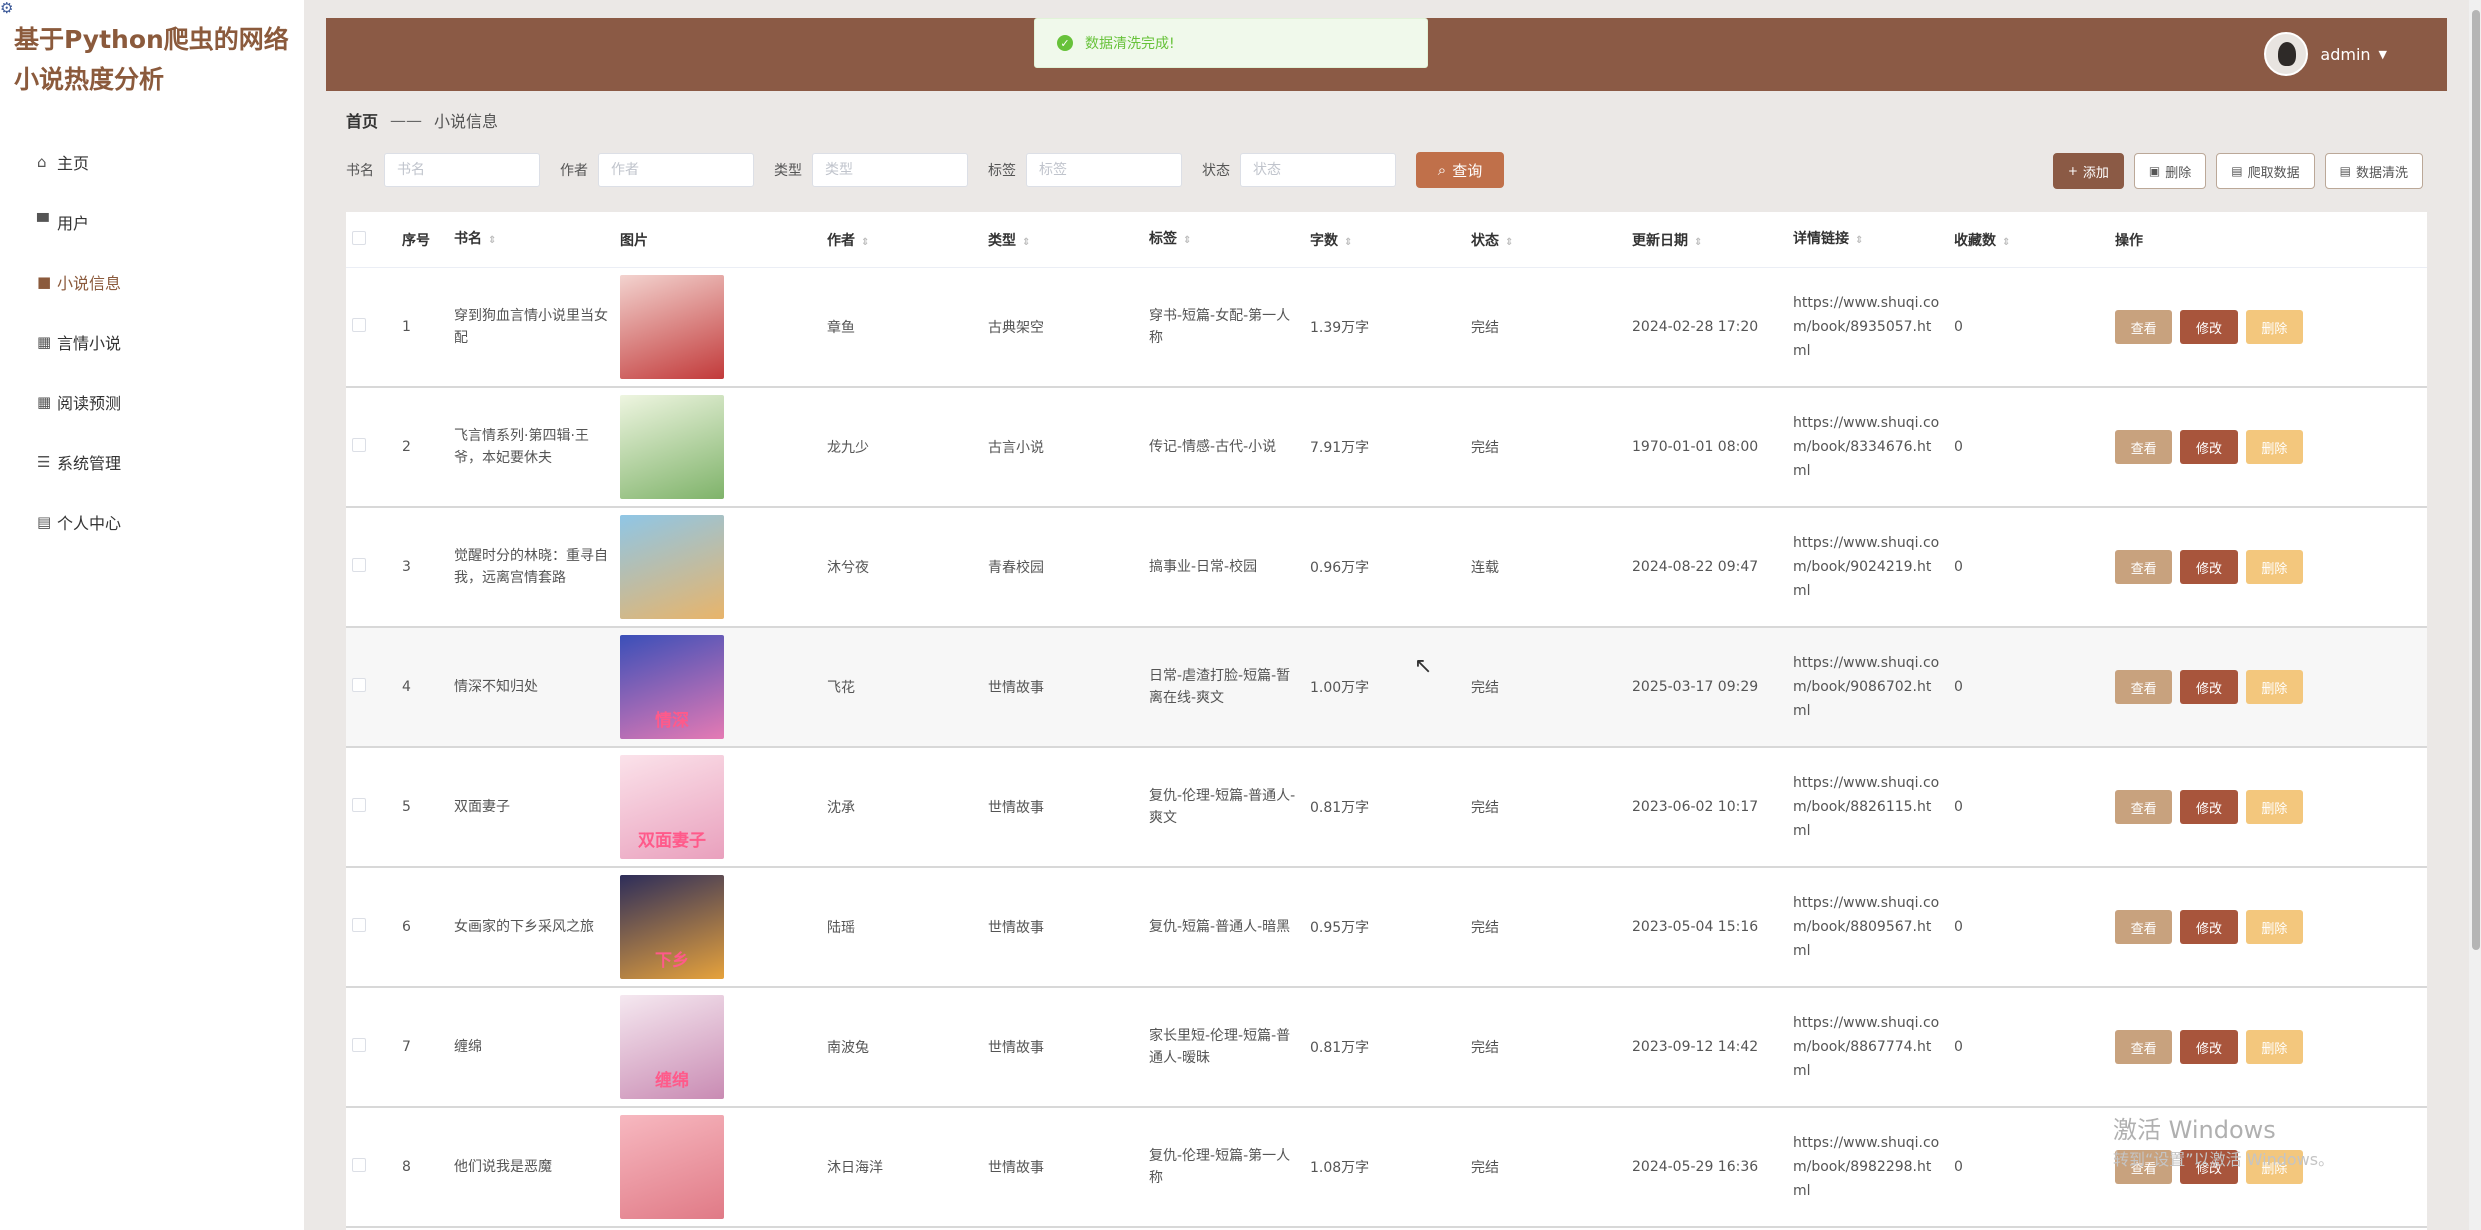 The width and height of the screenshot is (2481, 1230). I want to click on book-cover-image: 下乡, so click(672, 927).